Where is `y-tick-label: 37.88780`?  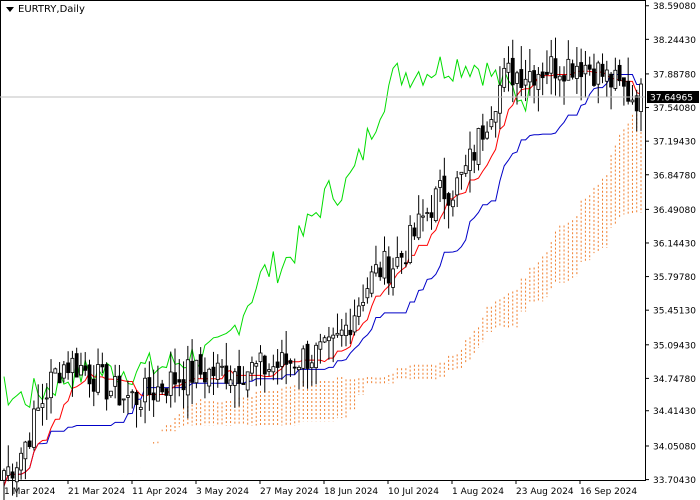
y-tick-label: 37.88780 is located at coordinates (674, 75).